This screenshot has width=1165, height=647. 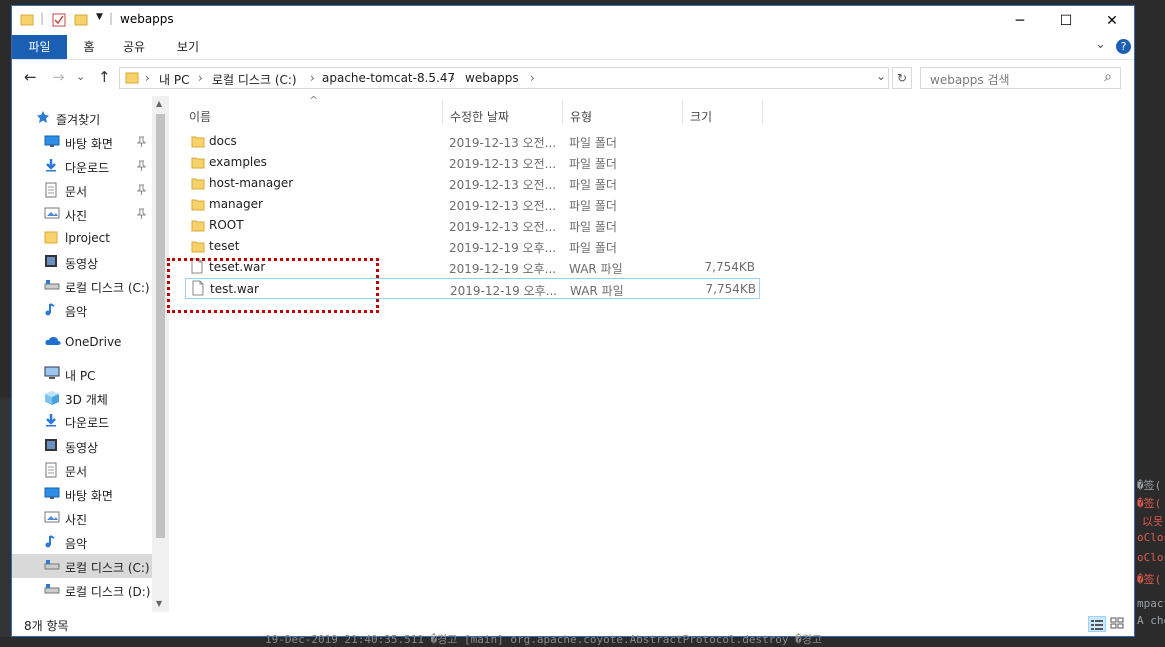 I want to click on download-icon, so click(x=51, y=420).